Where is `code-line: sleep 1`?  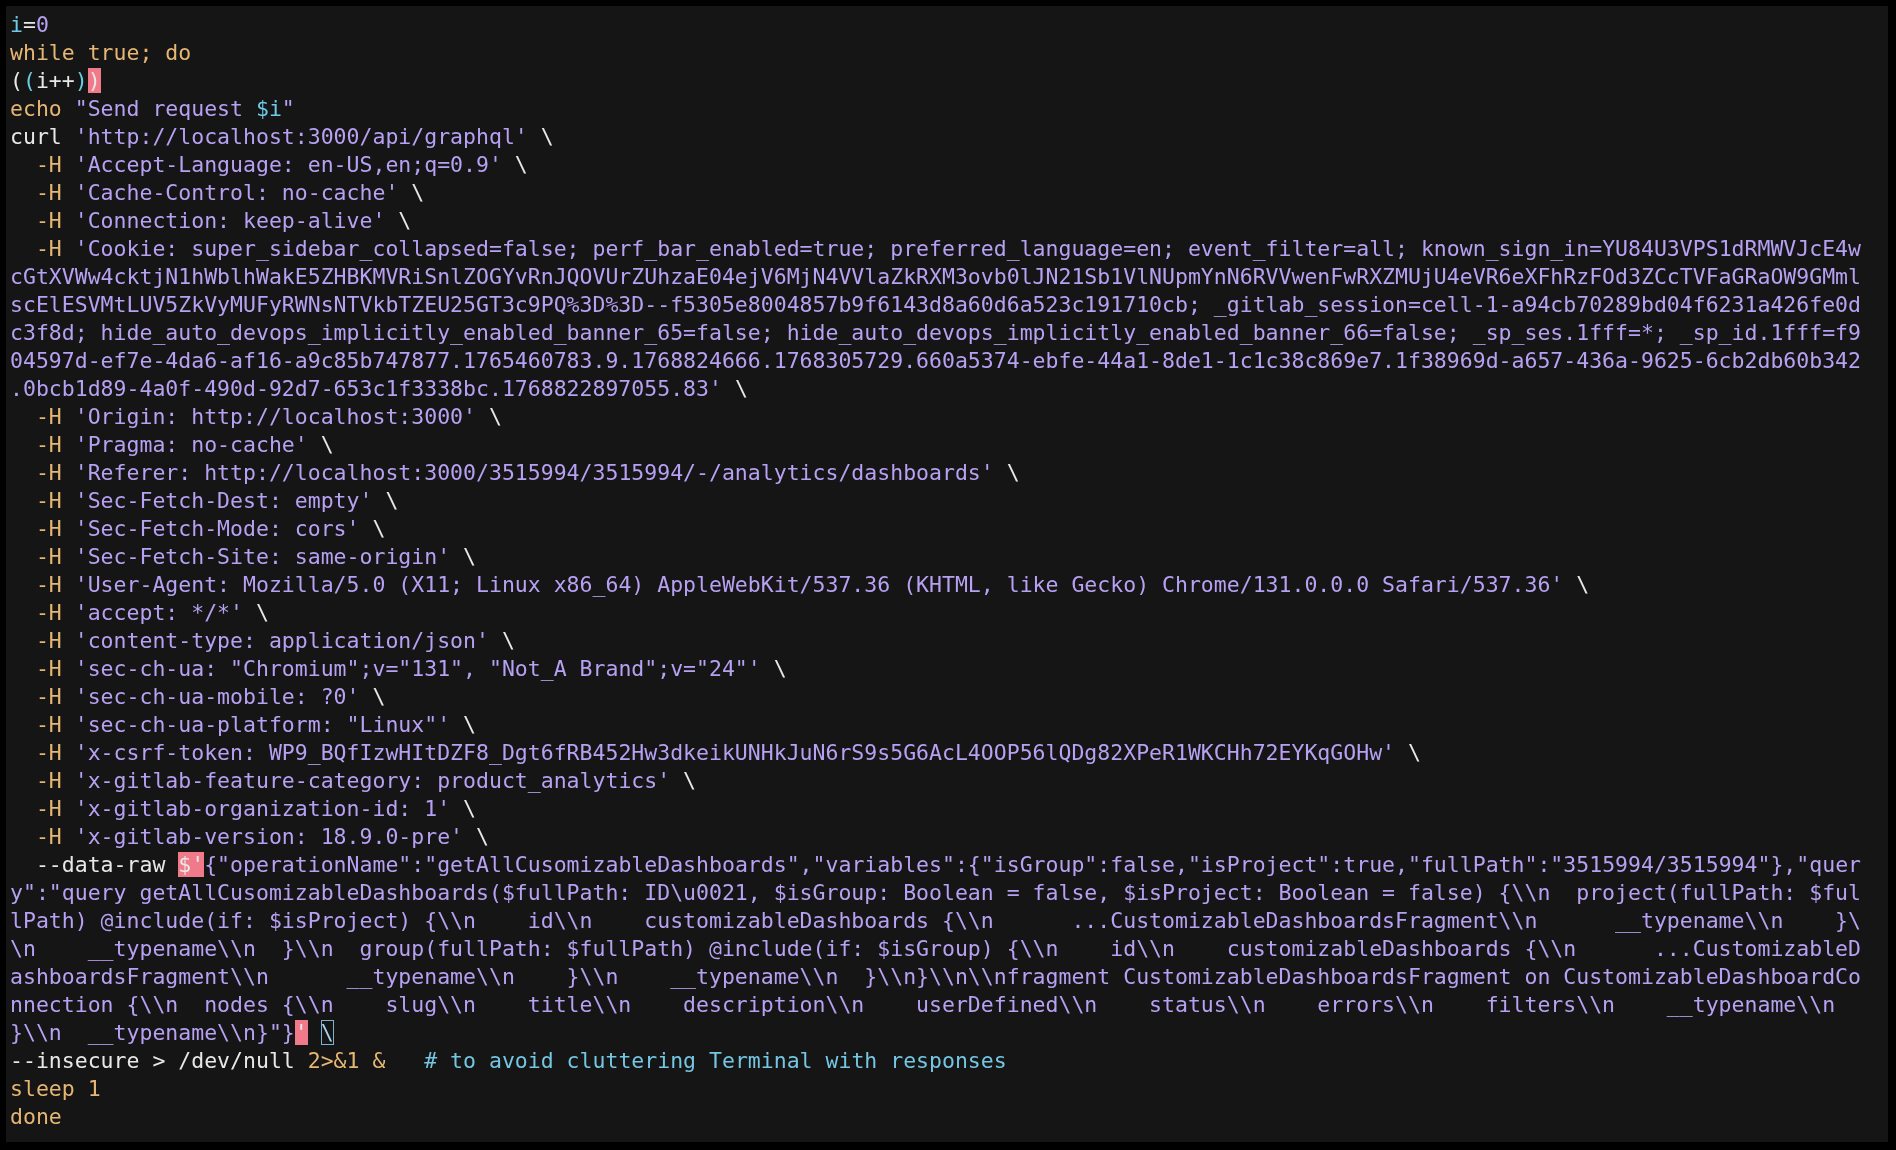 code-line: sleep 1 is located at coordinates (55, 1089).